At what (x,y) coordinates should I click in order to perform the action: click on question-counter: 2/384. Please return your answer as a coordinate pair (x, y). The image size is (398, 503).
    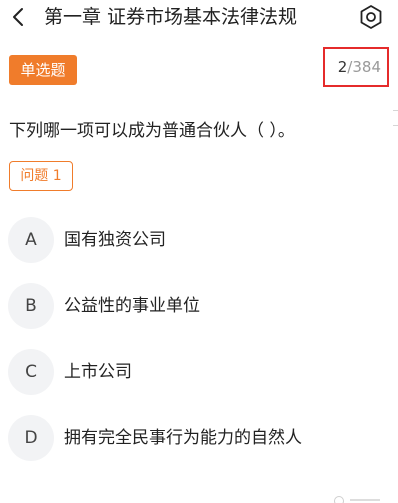
    Looking at the image, I should click on (356, 67).